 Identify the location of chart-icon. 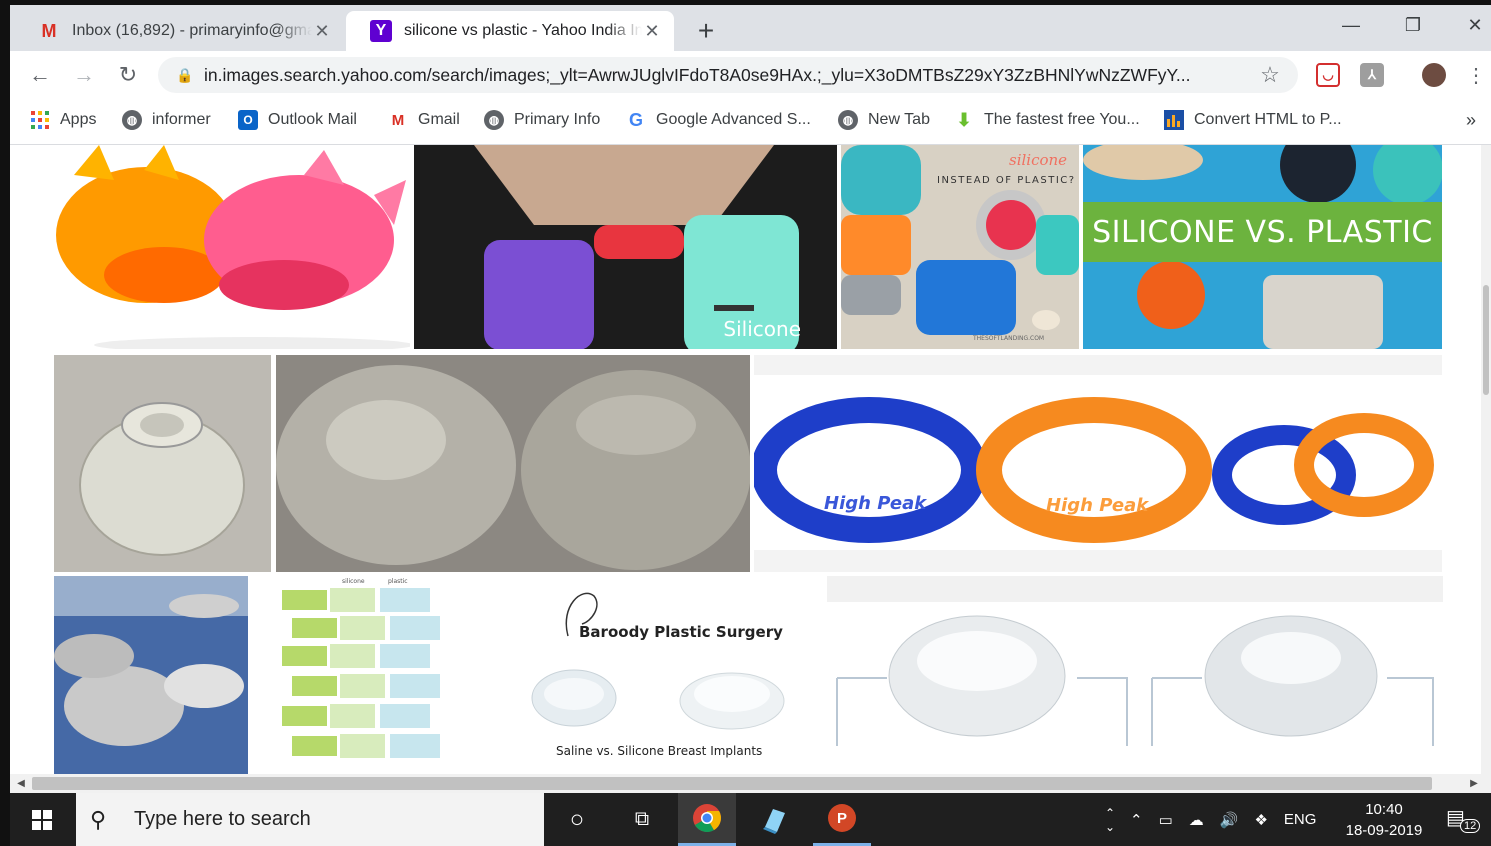
(1174, 120).